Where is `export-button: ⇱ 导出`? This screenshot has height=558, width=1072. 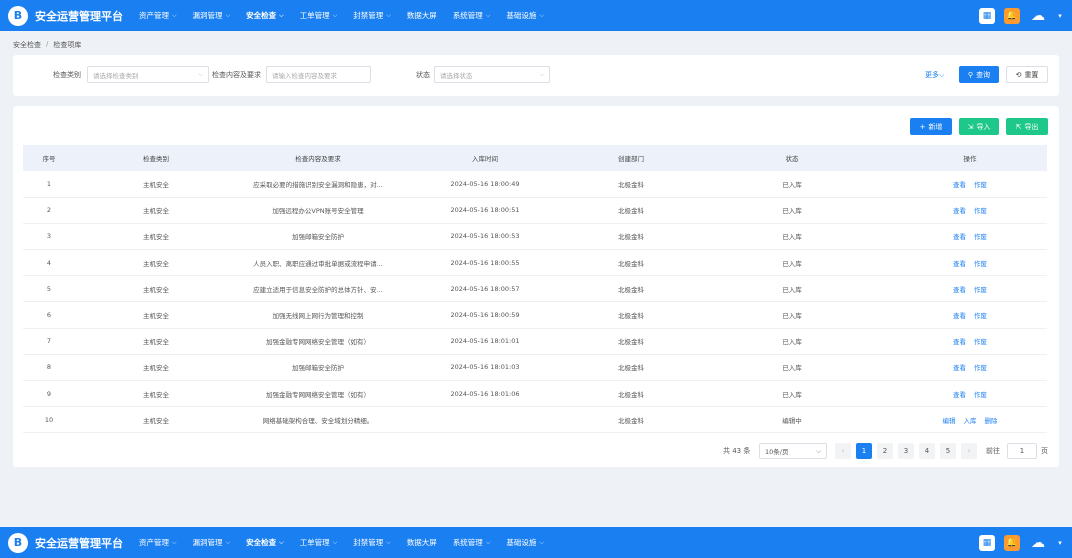
export-button: ⇱ 导出 is located at coordinates (1027, 126).